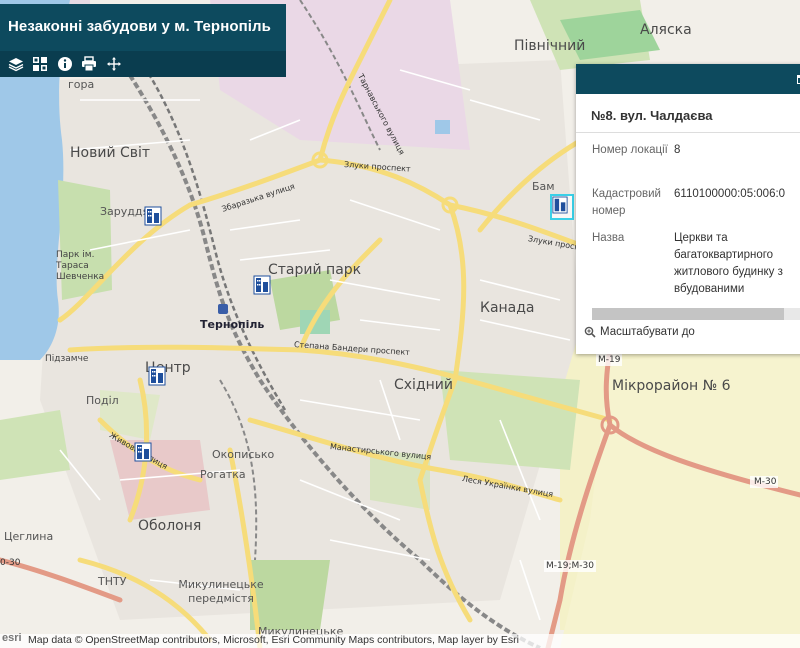  Describe the element at coordinates (143, 40) in the screenshot. I see `app-header: Незаконні забудови у м. Тернопіль` at that location.